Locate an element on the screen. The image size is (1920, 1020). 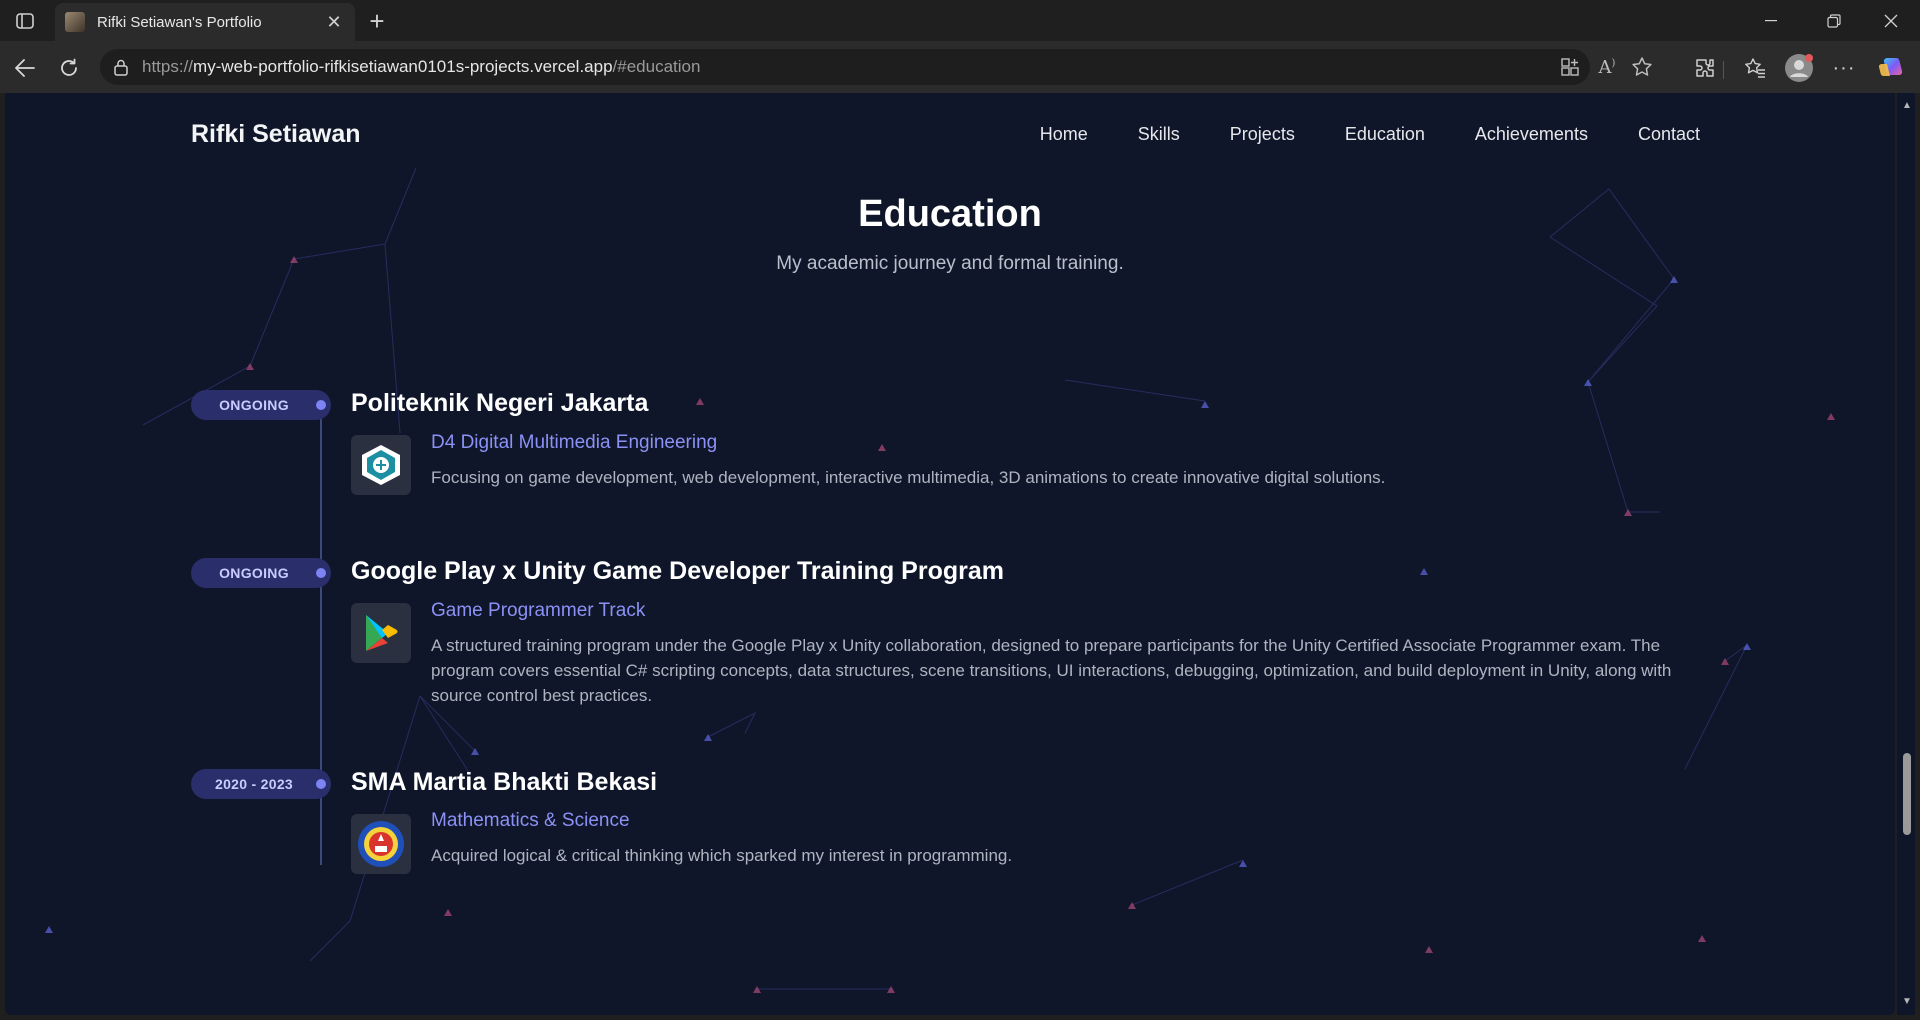
reload-icon is located at coordinates (69, 68).